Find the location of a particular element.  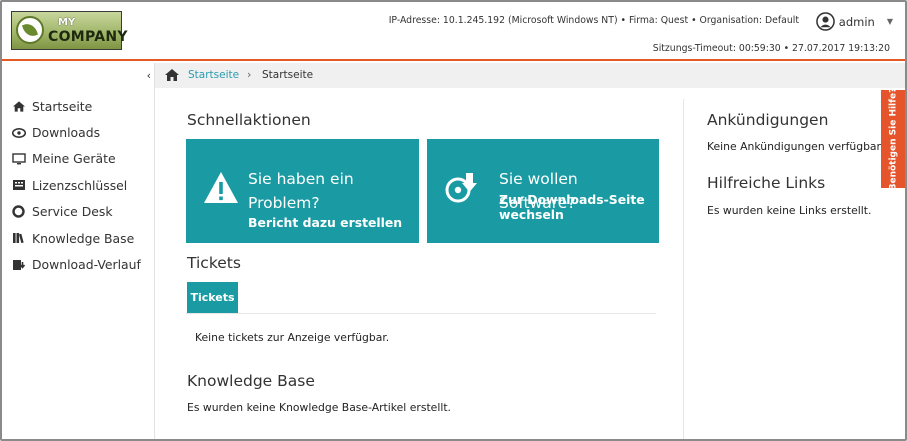

sidebar-item-label: Meine Geräte is located at coordinates (74, 159).